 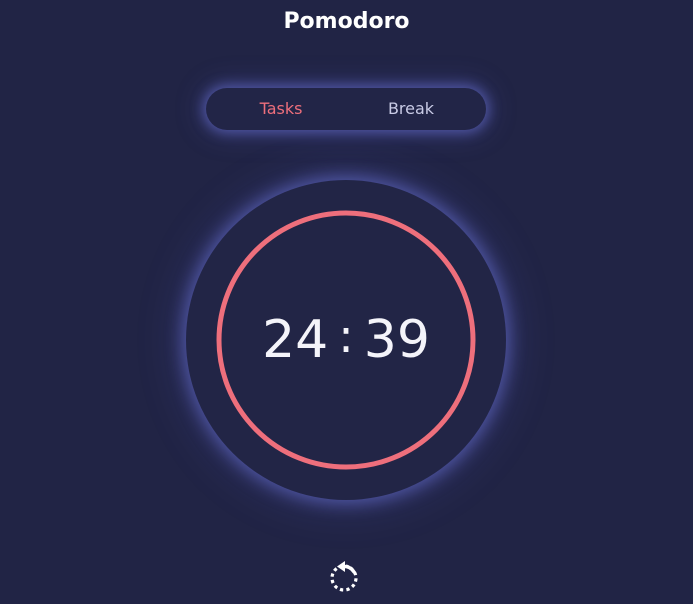 What do you see at coordinates (396, 340) in the screenshot?
I see `timer-seconds: 39` at bounding box center [396, 340].